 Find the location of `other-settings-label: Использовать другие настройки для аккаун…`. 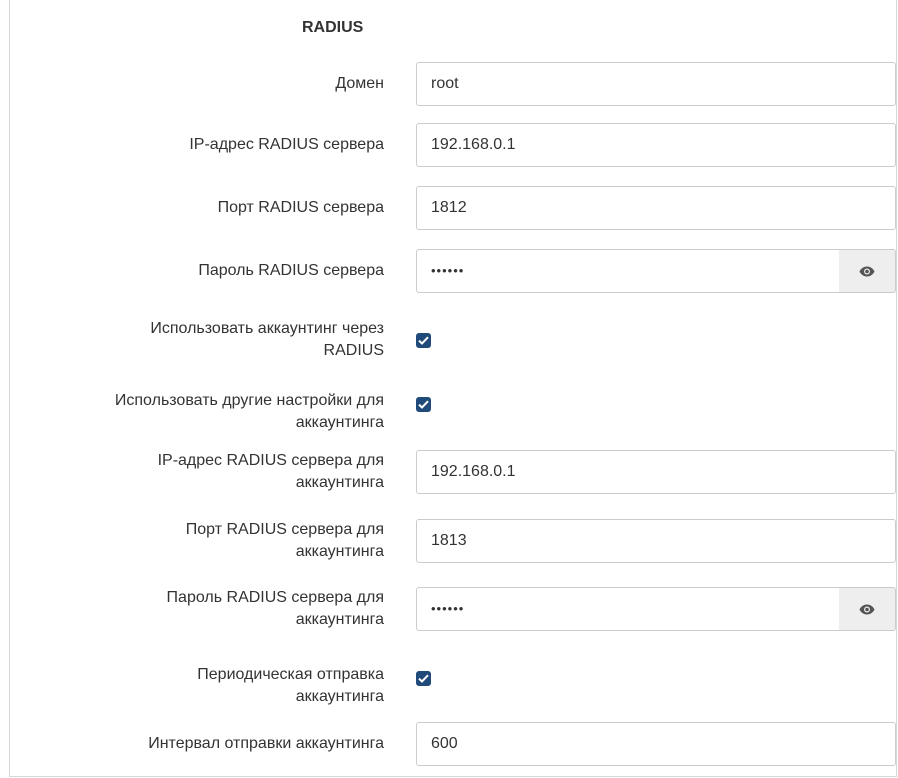

other-settings-label: Использовать другие настройки для аккаун… is located at coordinates (249, 411).